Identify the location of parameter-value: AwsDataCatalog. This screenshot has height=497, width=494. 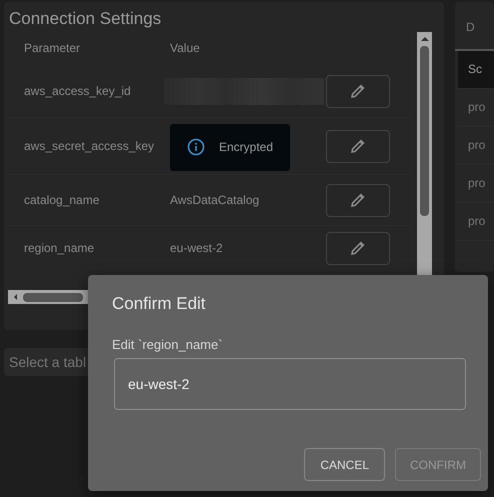
(215, 200).